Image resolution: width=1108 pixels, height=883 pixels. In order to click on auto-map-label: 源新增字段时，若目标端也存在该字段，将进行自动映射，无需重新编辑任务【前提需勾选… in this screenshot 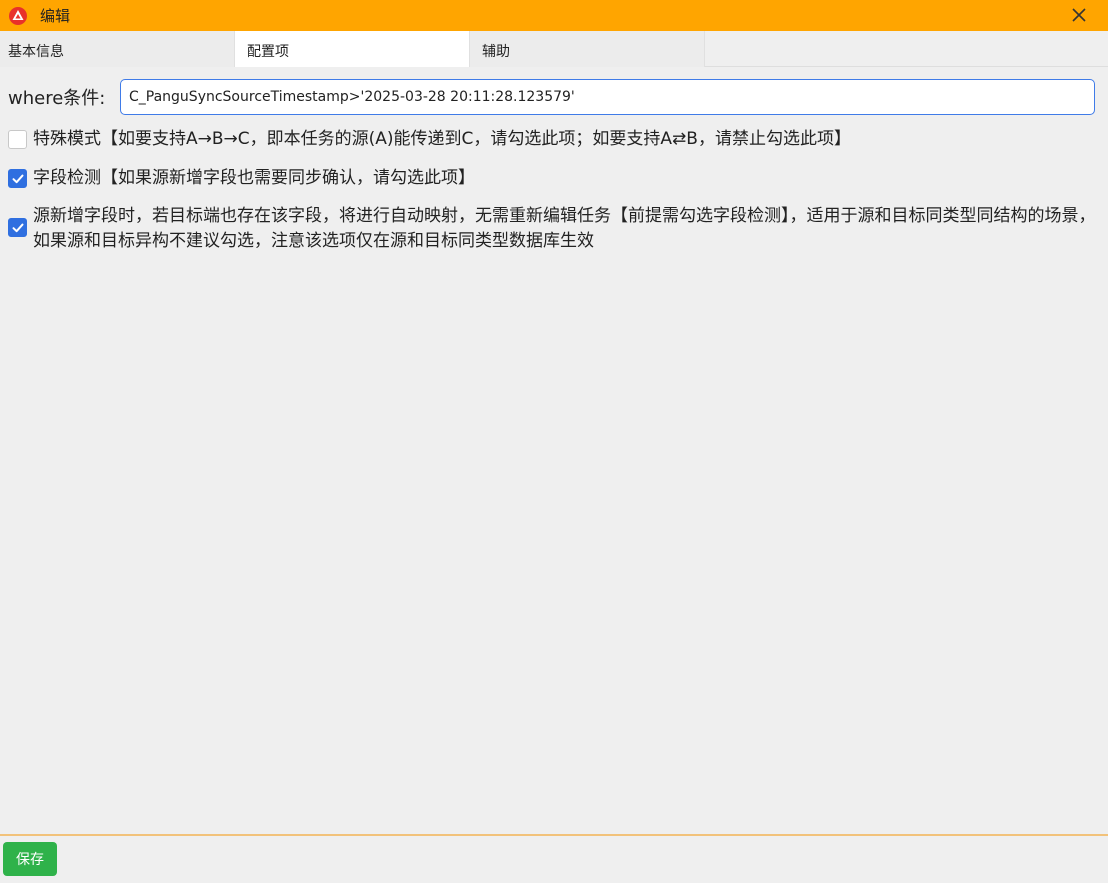, I will do `click(564, 228)`.